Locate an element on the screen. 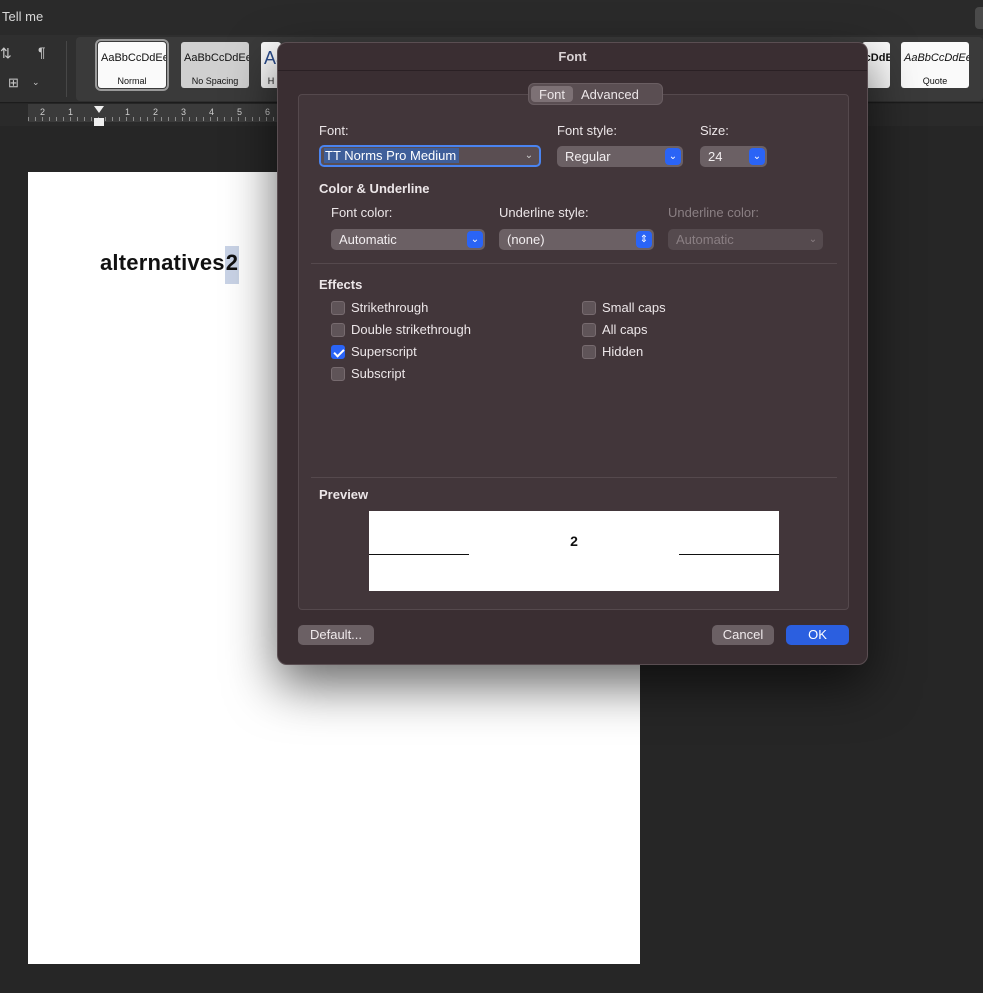  checkmark-icon is located at coordinates (338, 351).